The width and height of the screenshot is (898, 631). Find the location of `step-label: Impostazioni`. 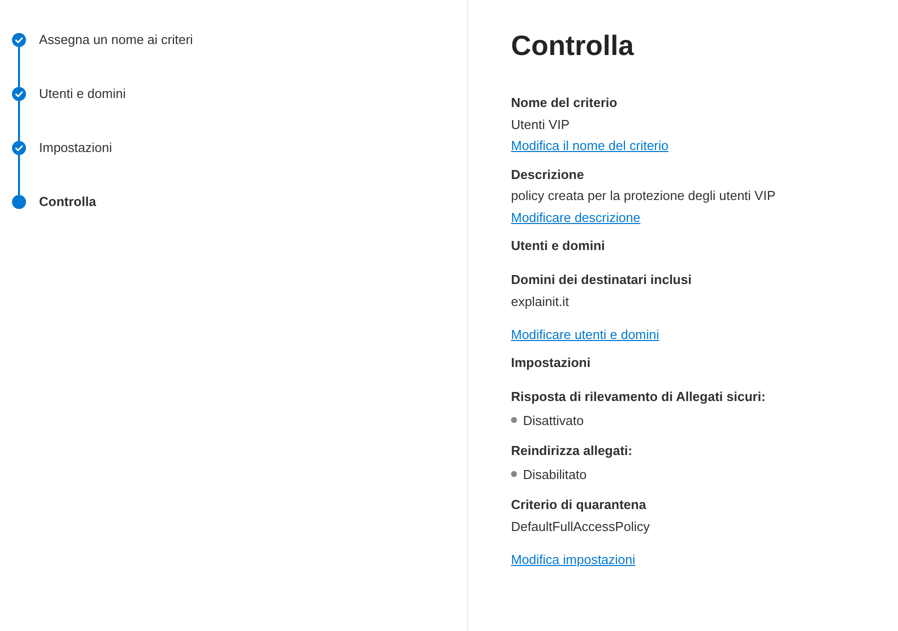

step-label: Impostazioni is located at coordinates (75, 148).